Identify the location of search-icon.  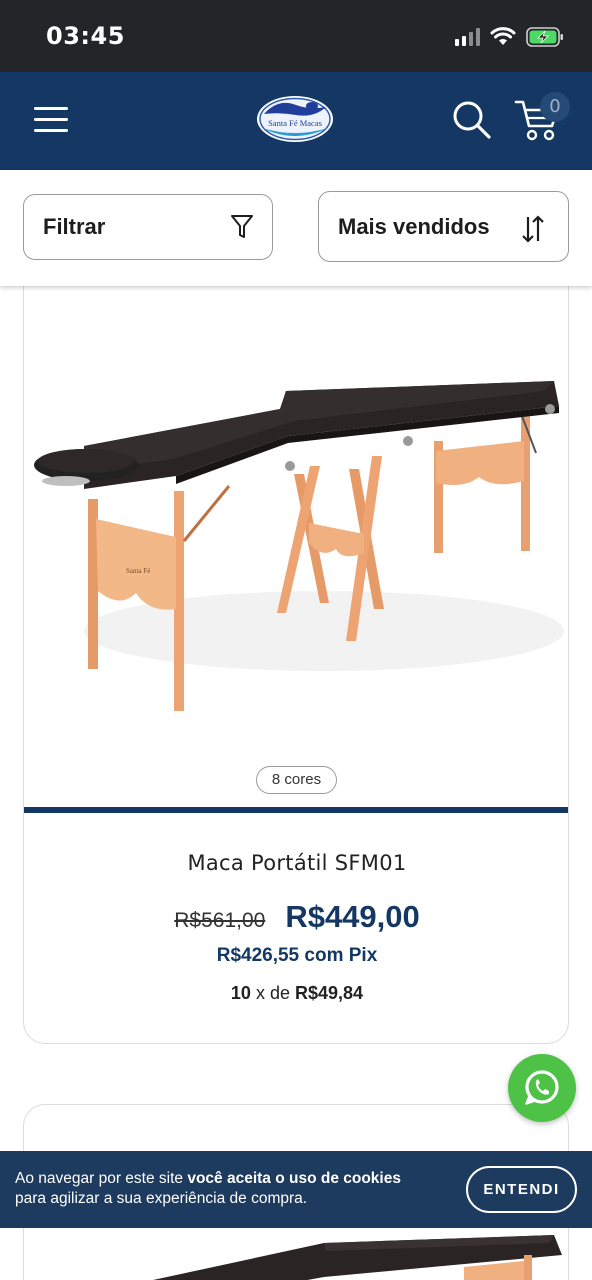
(472, 120).